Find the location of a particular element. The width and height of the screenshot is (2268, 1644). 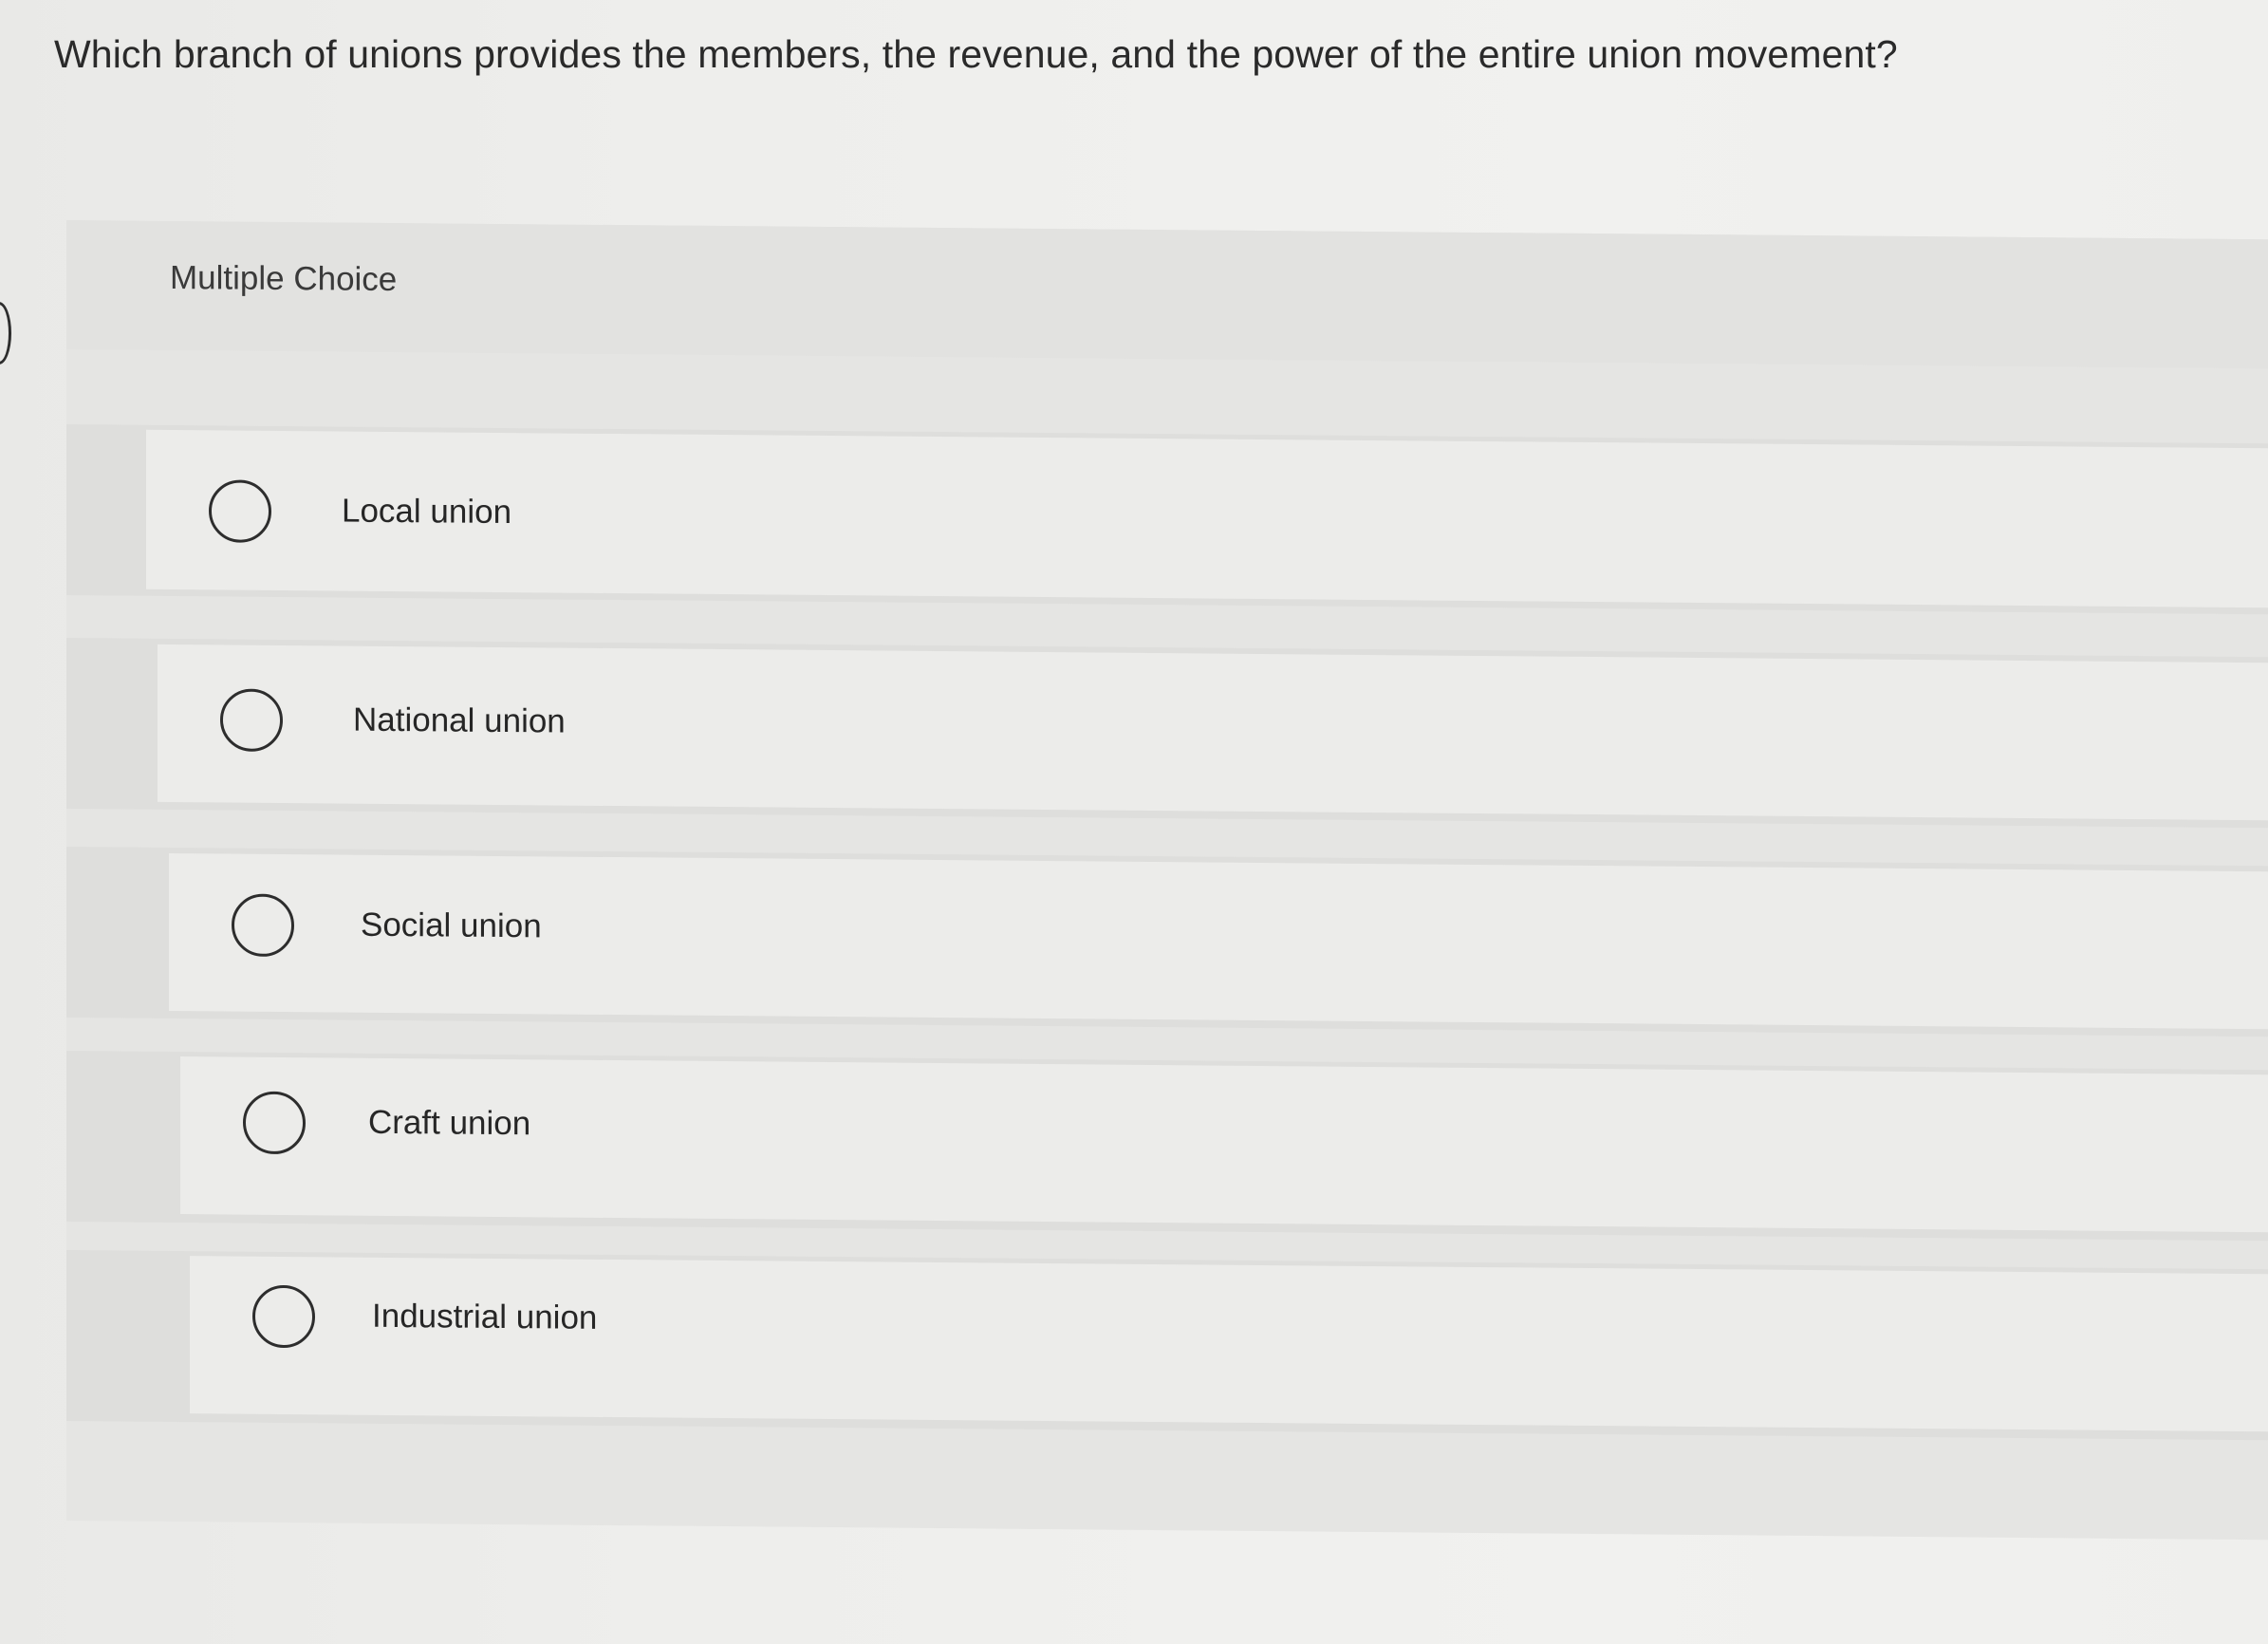

option-national-union: National union is located at coordinates (1213, 732).